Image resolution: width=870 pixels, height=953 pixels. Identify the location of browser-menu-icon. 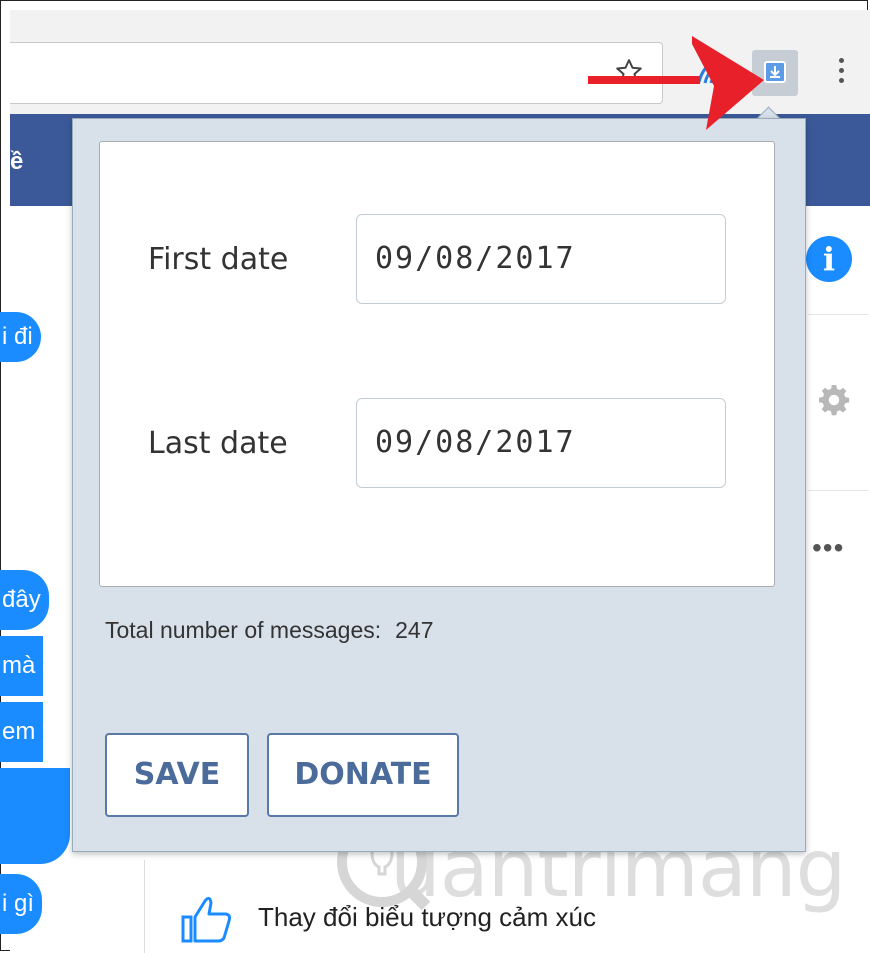
(841, 74).